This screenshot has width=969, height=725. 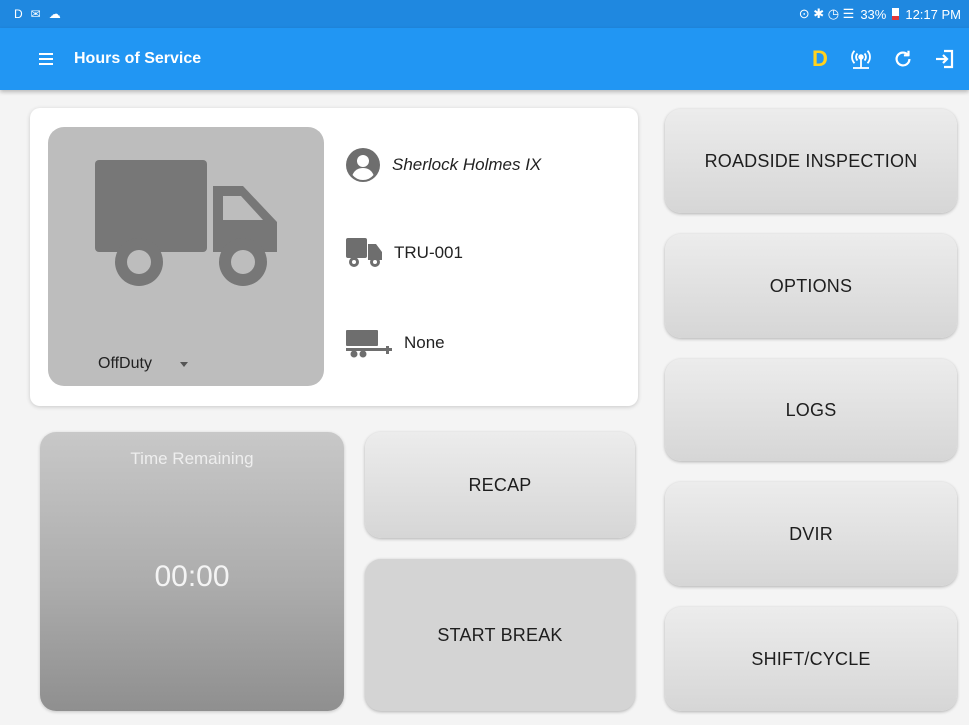 I want to click on app-indicator-icon: D, so click(x=18, y=14).